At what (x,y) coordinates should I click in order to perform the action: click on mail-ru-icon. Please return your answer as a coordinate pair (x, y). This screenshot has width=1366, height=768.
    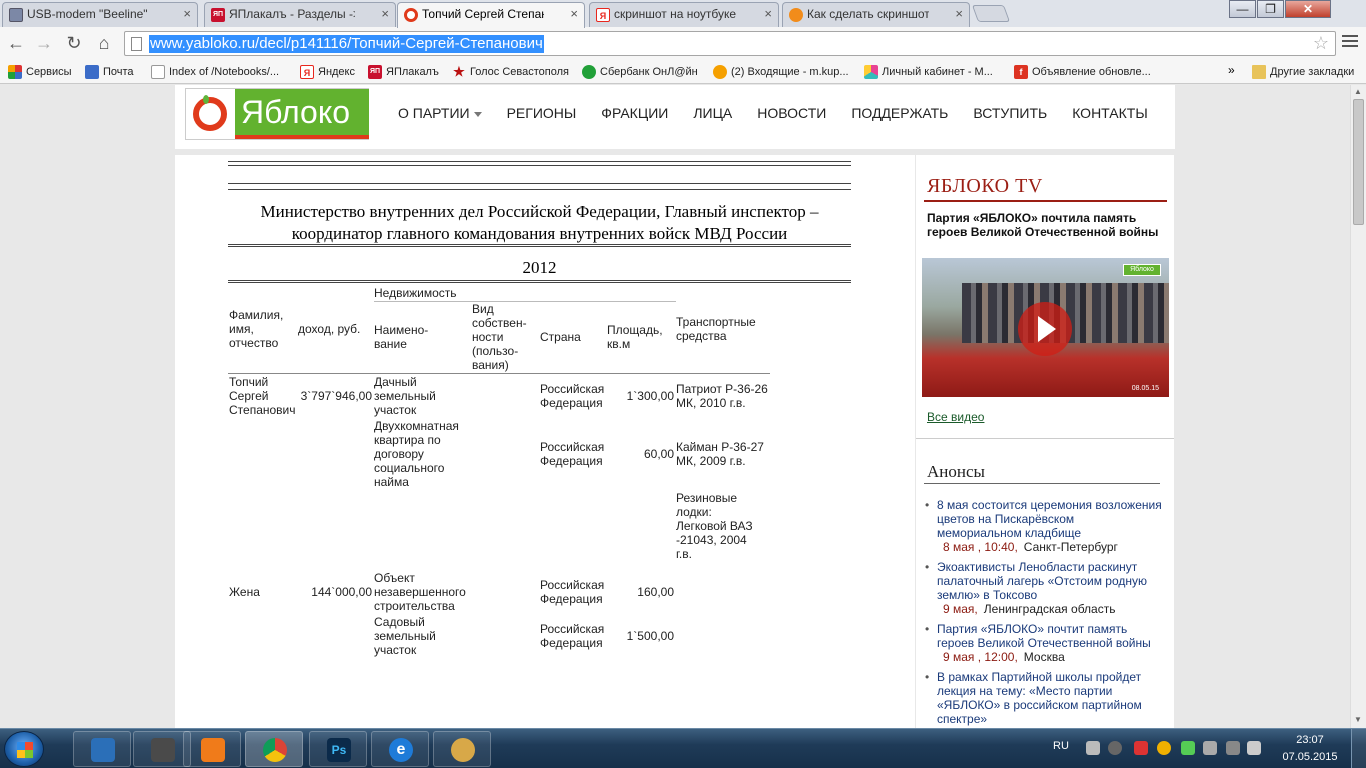
    Looking at the image, I should click on (720, 72).